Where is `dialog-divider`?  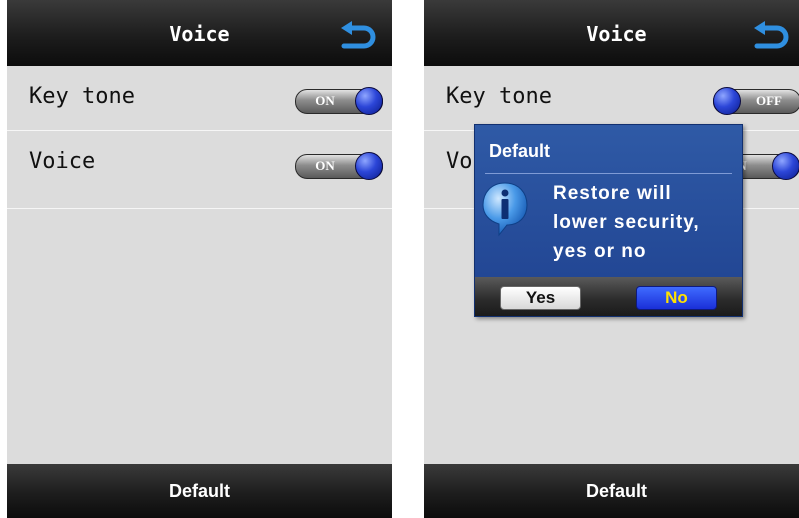
dialog-divider is located at coordinates (608, 173).